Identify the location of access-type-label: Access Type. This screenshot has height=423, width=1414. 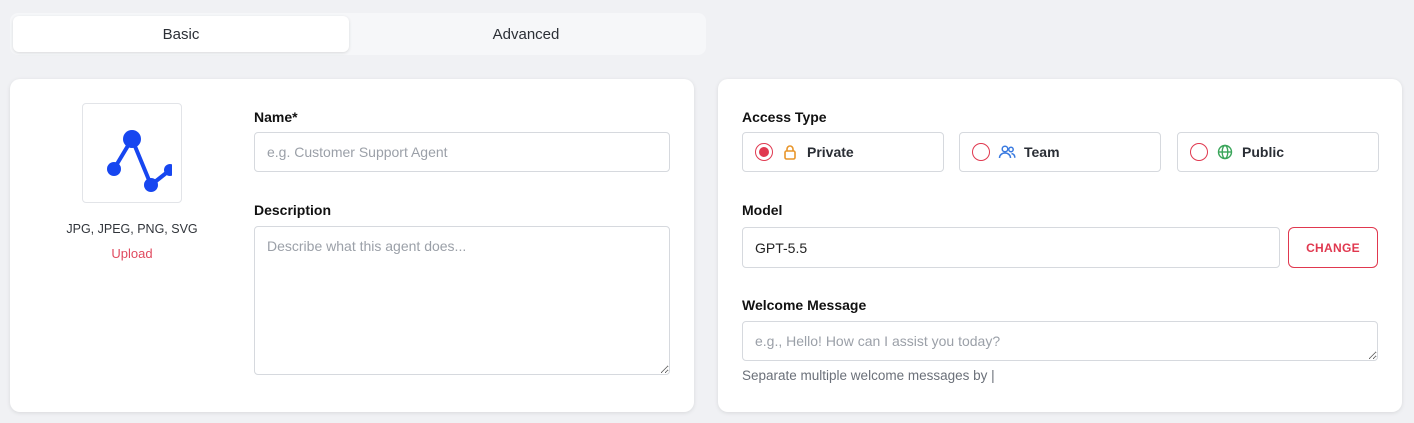
(784, 117).